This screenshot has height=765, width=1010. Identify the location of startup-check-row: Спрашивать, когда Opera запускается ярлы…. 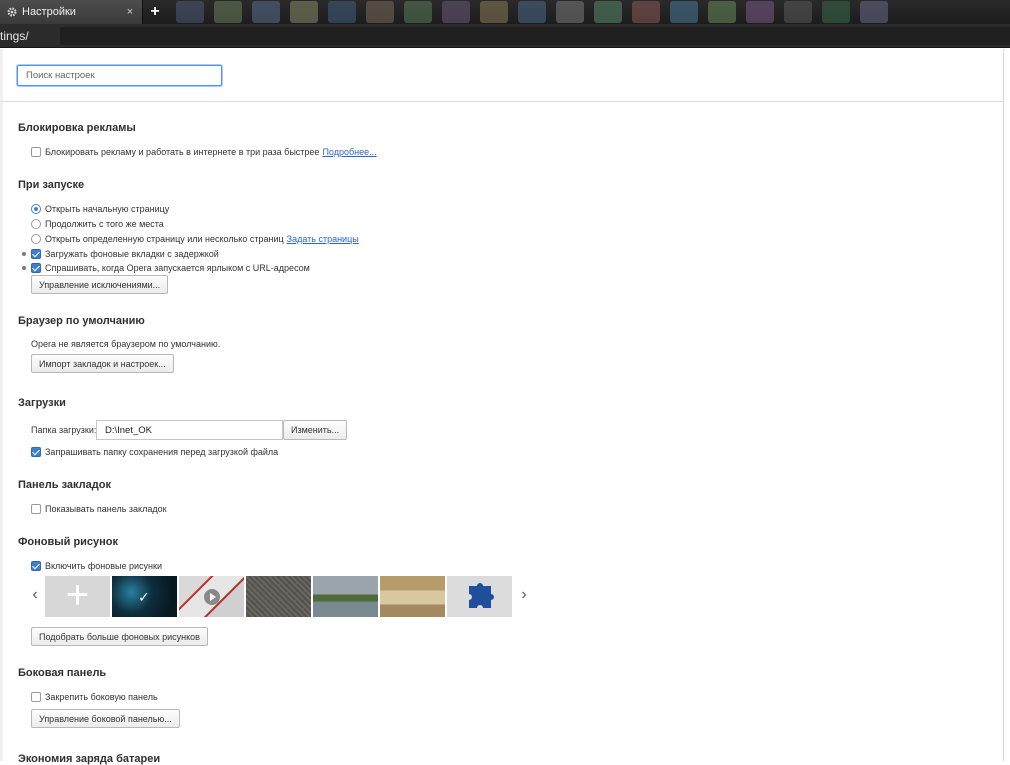
(170, 268).